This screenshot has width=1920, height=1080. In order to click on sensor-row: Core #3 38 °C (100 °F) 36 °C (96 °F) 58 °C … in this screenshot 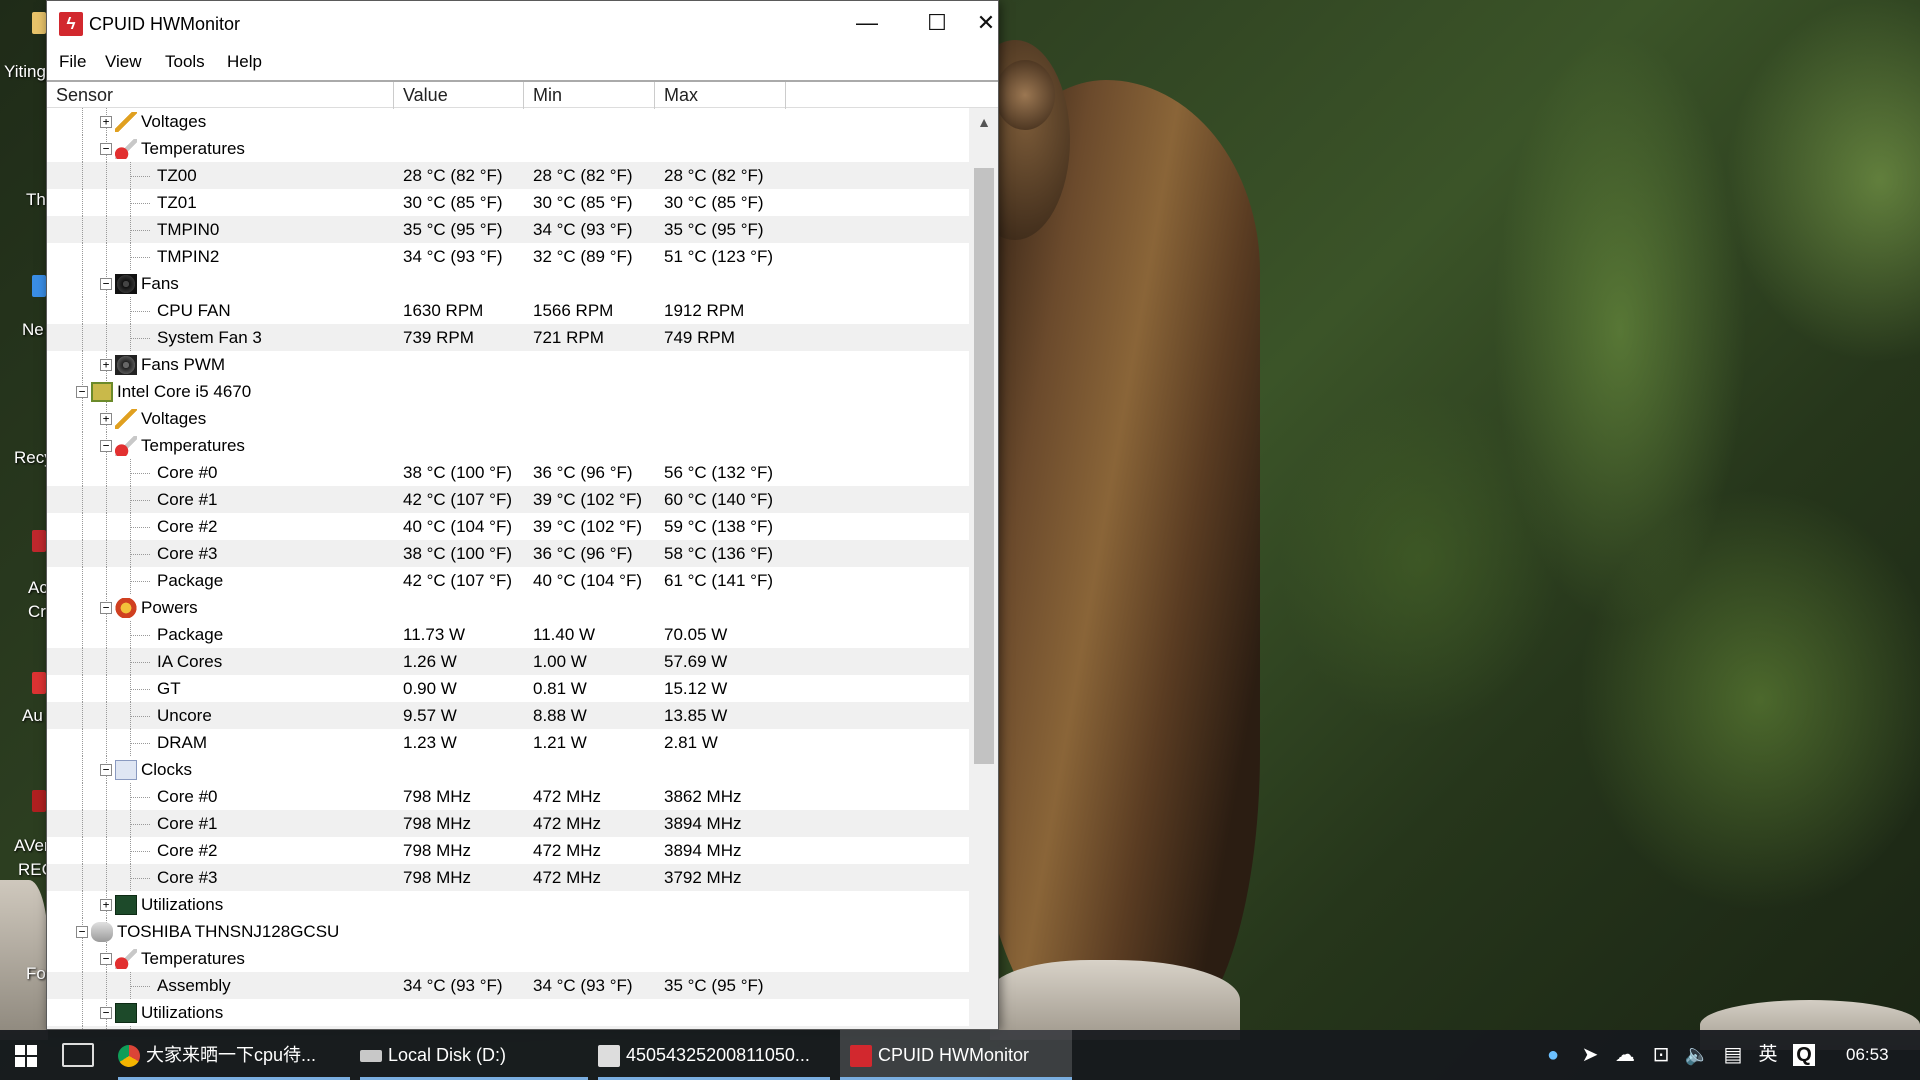, I will do `click(508, 553)`.